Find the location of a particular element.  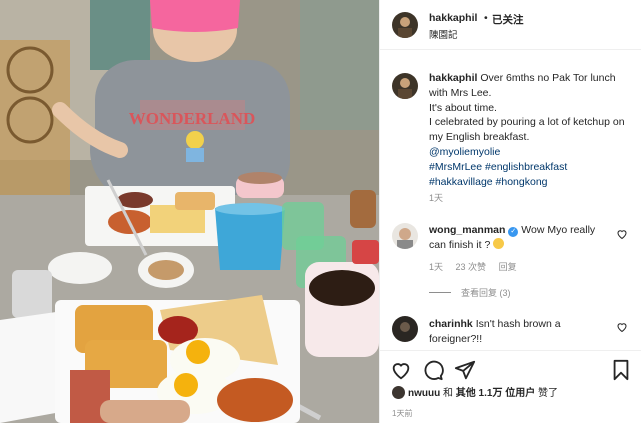

likes-others: 其他 1.1万 位用户 is located at coordinates (495, 393).